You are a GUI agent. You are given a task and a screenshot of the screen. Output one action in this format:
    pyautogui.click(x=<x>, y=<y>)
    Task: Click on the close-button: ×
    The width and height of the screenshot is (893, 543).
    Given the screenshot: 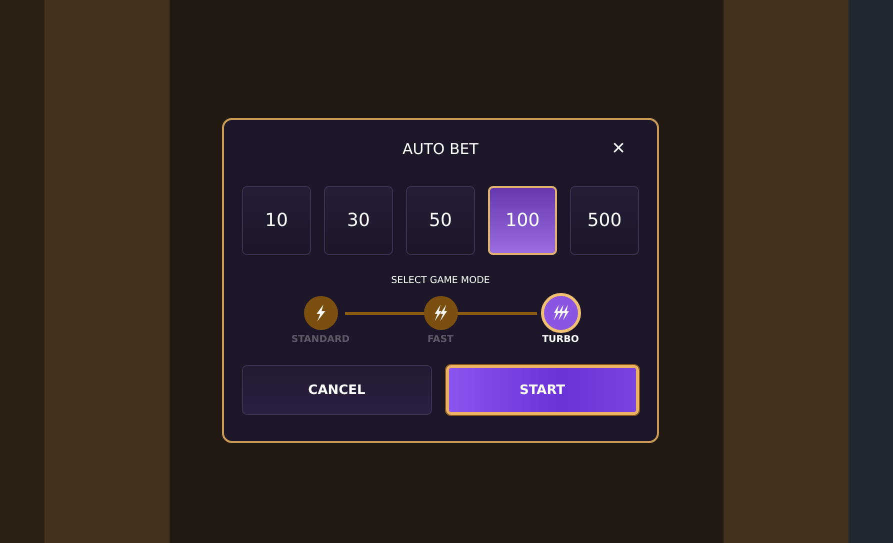 What is the action you would take?
    pyautogui.click(x=618, y=148)
    